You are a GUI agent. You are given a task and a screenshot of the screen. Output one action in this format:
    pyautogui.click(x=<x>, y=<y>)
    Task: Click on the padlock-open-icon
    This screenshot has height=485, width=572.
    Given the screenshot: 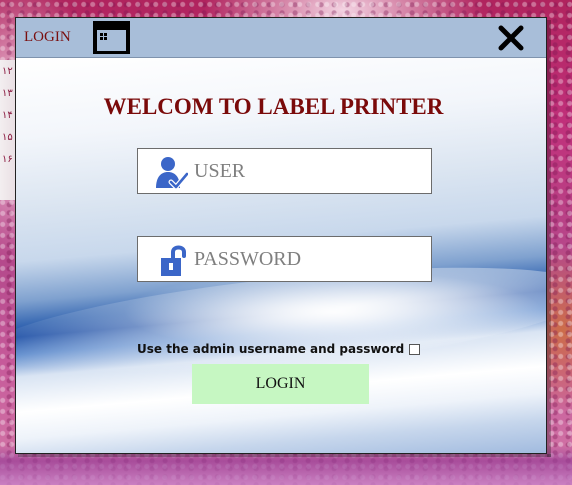 What is the action you would take?
    pyautogui.click(x=173, y=260)
    